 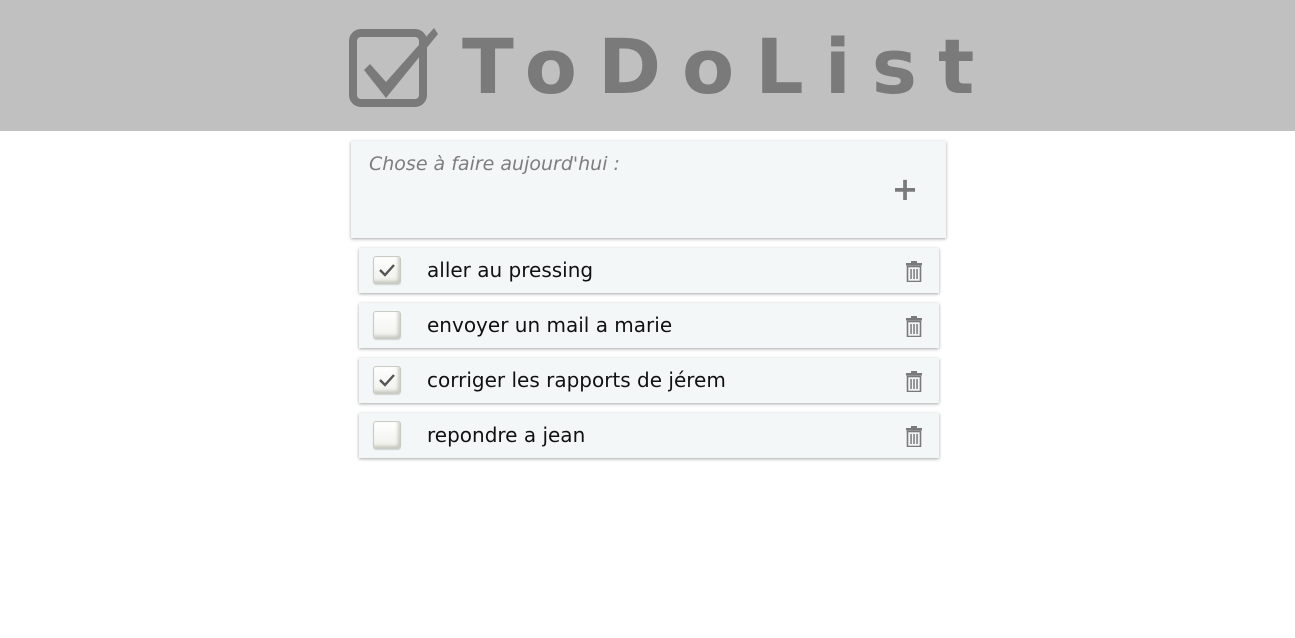 I want to click on add-task-button: +, so click(x=905, y=189).